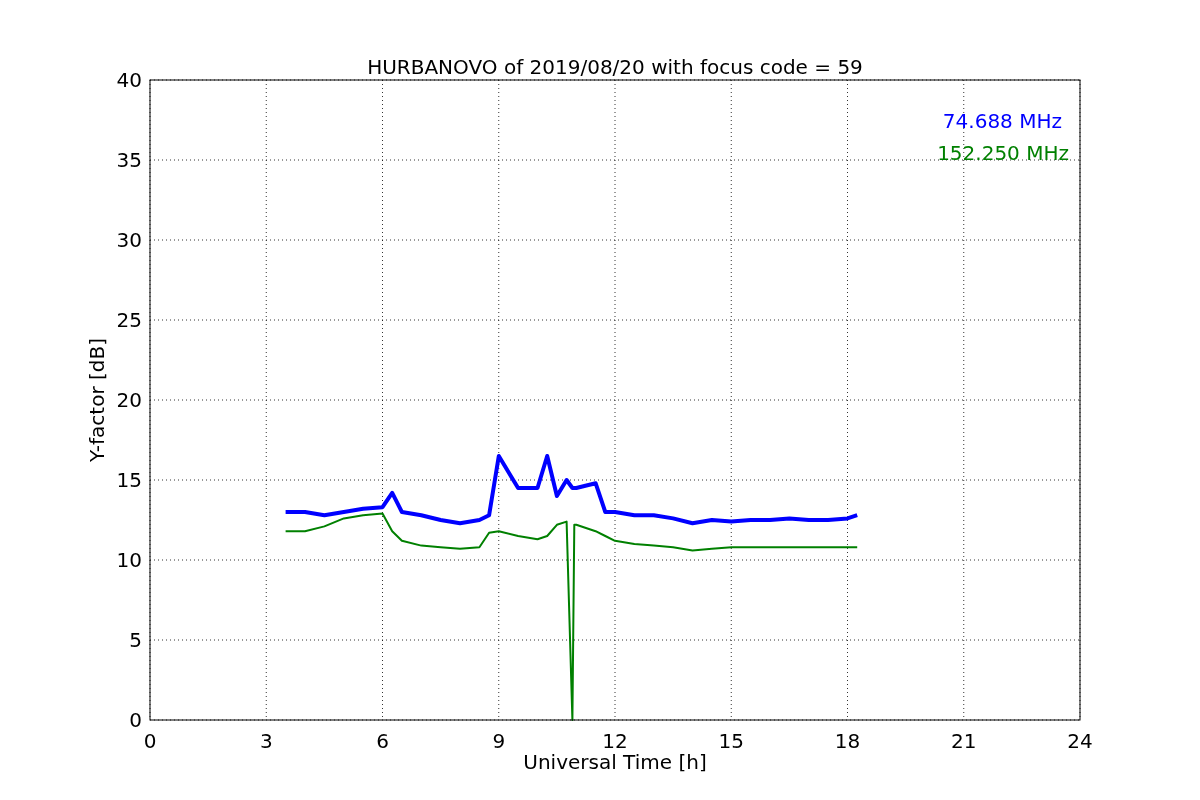 The width and height of the screenshot is (1200, 800). I want to click on x-tick-label: 24, so click(1080, 741).